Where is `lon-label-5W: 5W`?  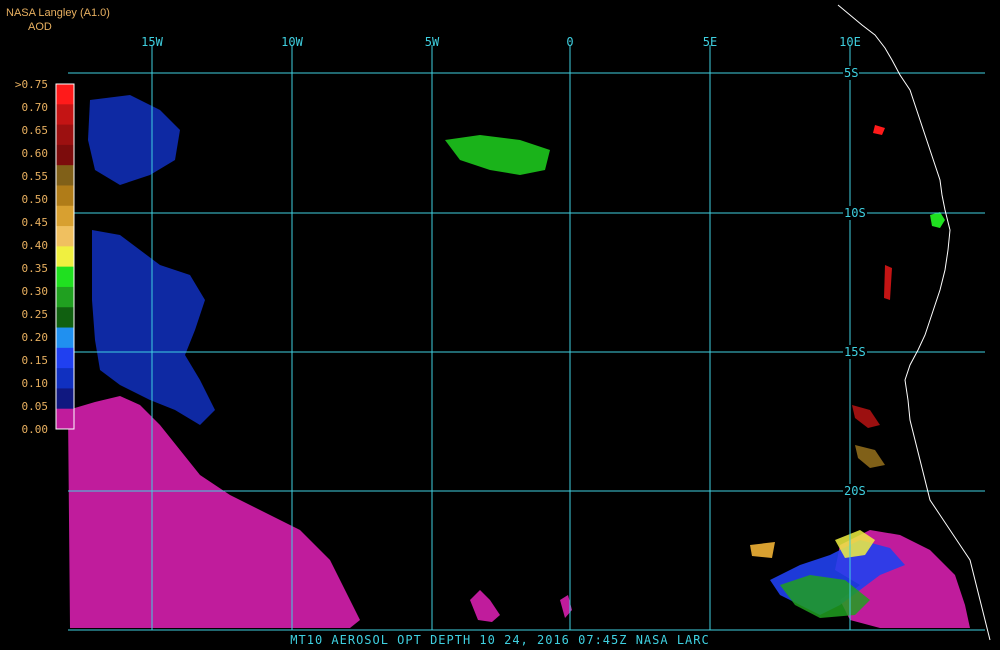 lon-label-5W: 5W is located at coordinates (432, 42).